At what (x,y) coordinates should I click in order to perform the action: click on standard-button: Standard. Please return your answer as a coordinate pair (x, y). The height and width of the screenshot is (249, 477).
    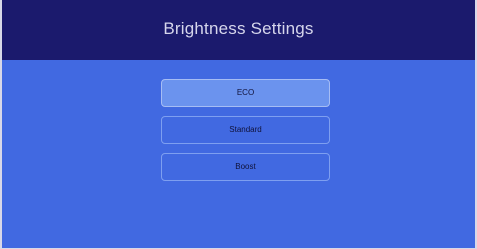
    Looking at the image, I should click on (245, 130).